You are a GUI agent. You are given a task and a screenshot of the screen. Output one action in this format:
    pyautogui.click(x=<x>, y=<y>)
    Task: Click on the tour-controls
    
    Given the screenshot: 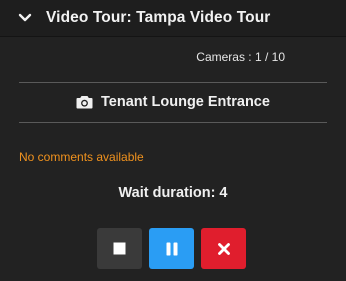 What is the action you would take?
    pyautogui.click(x=171, y=248)
    